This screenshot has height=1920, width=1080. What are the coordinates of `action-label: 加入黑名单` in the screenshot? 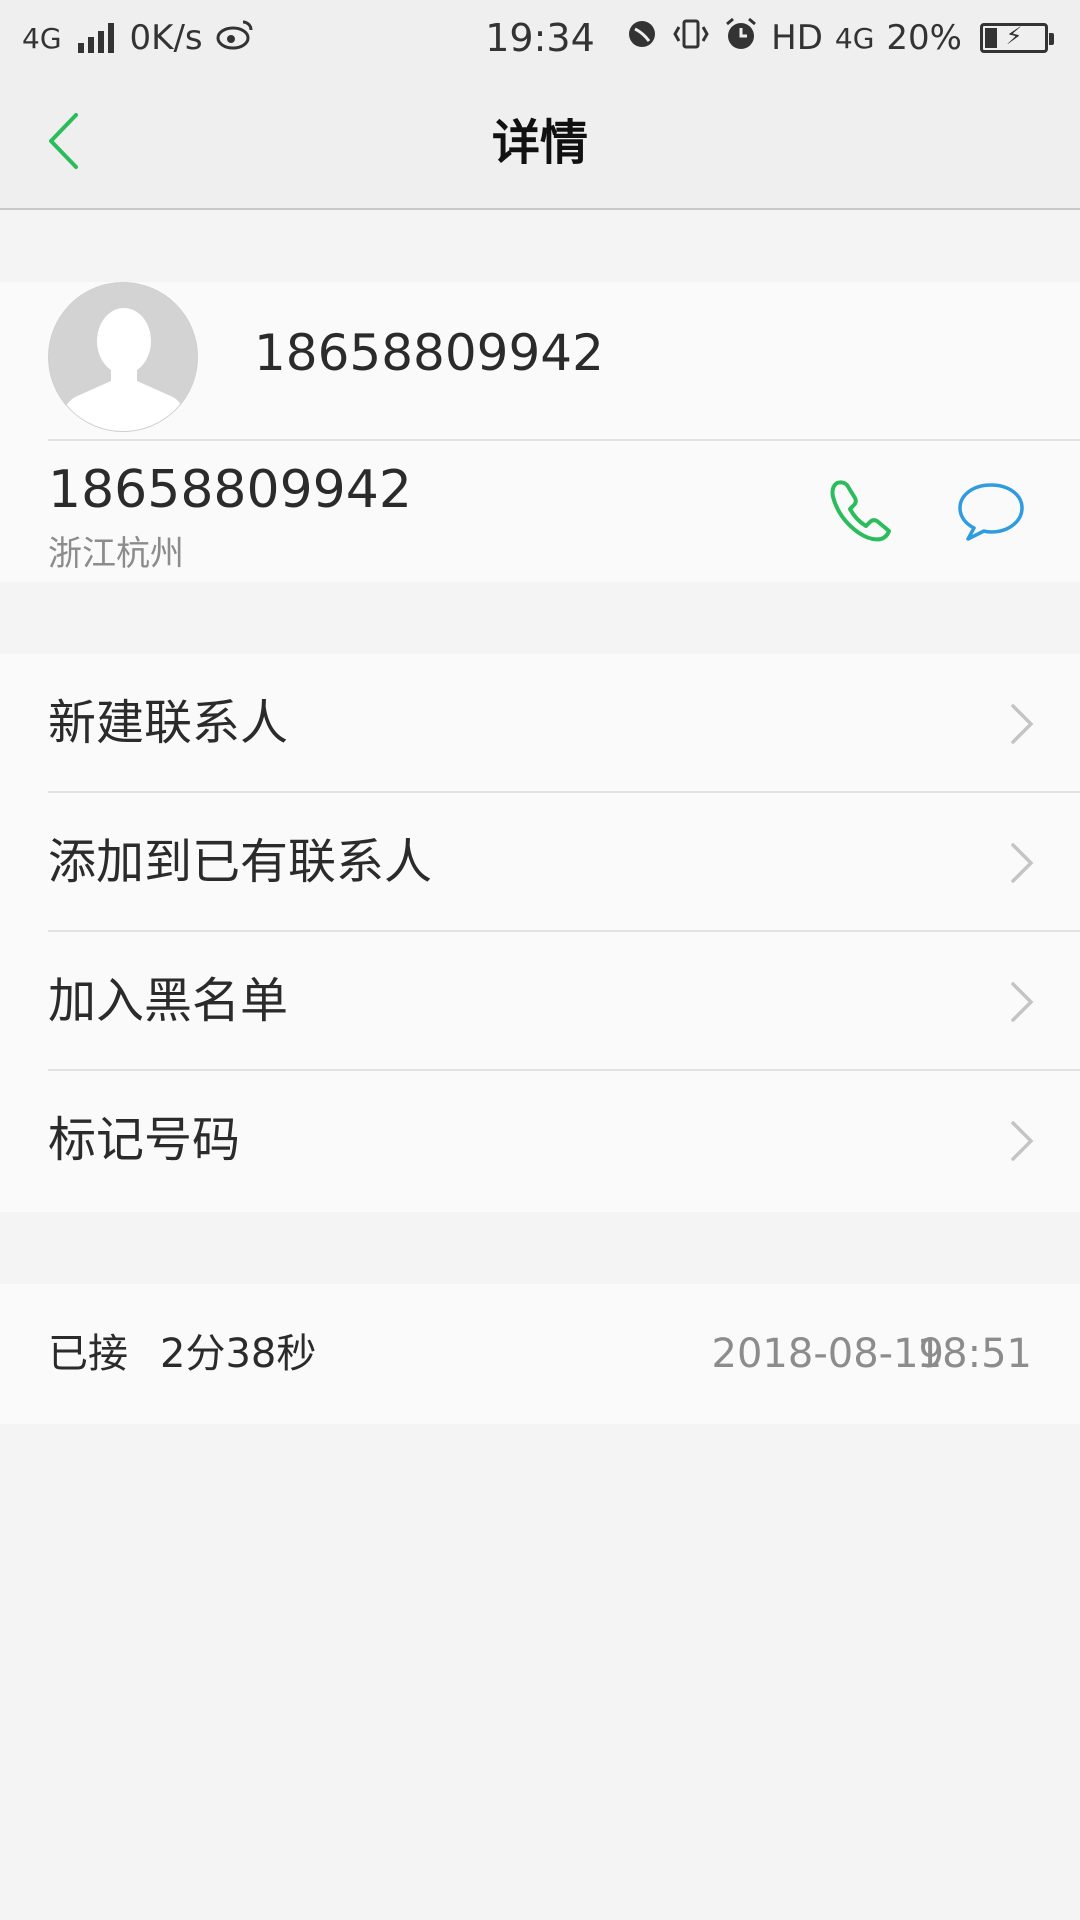 It's located at (168, 1001).